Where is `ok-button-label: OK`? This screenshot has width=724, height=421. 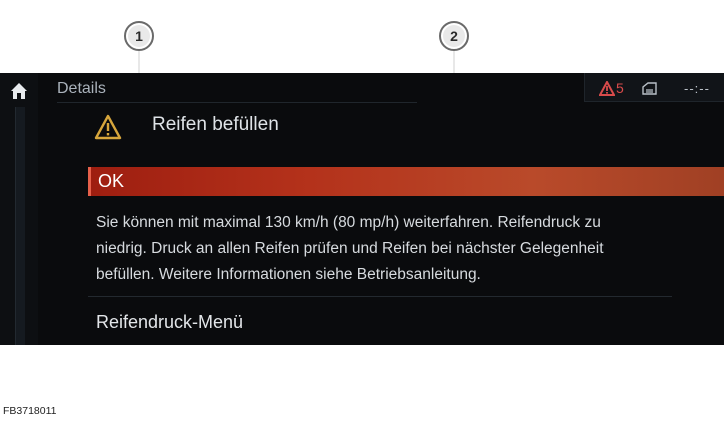 ok-button-label: OK is located at coordinates (111, 181).